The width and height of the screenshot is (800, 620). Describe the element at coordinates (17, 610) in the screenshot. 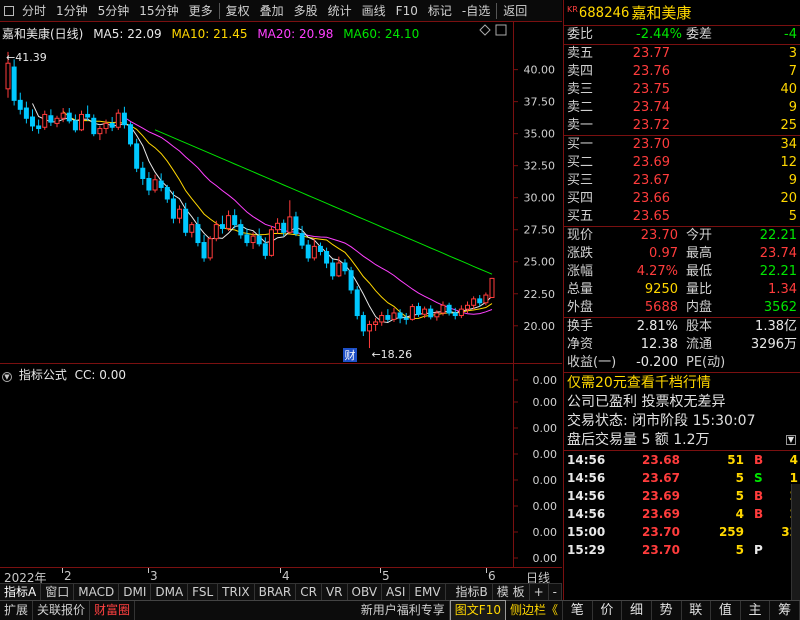

I see `extend-button: 扩展` at that location.